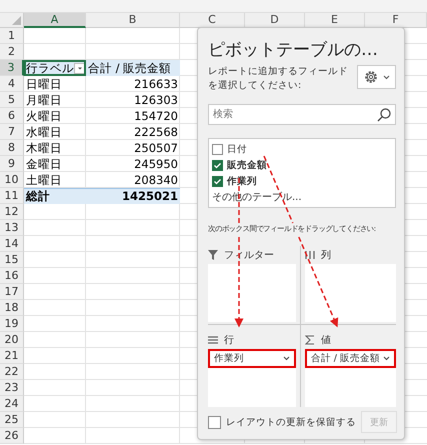 The image size is (427, 445). What do you see at coordinates (44, 180) in the screenshot?
I see `table-cell-text: 土曜日` at bounding box center [44, 180].